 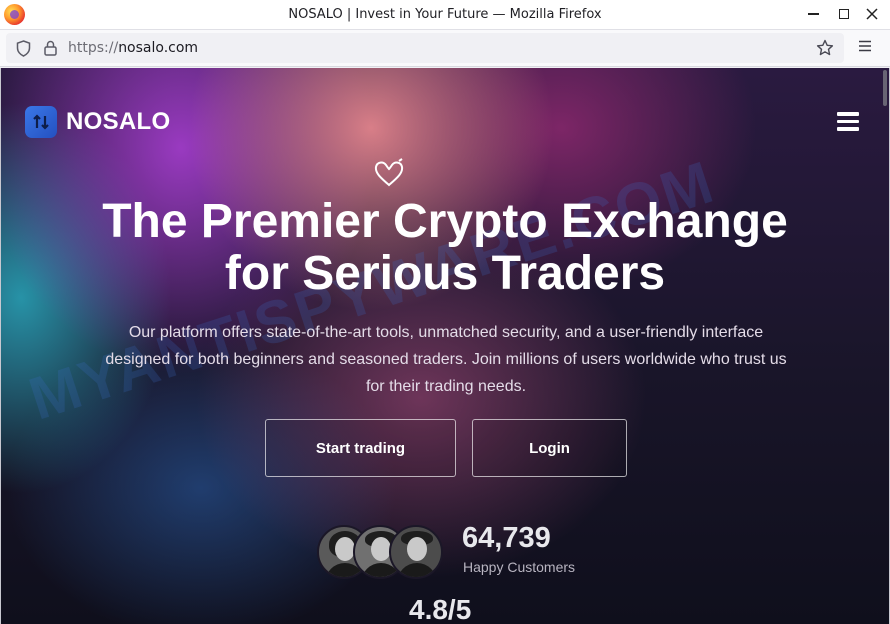 I want to click on rating-value: 4.8/5, so click(x=440, y=609).